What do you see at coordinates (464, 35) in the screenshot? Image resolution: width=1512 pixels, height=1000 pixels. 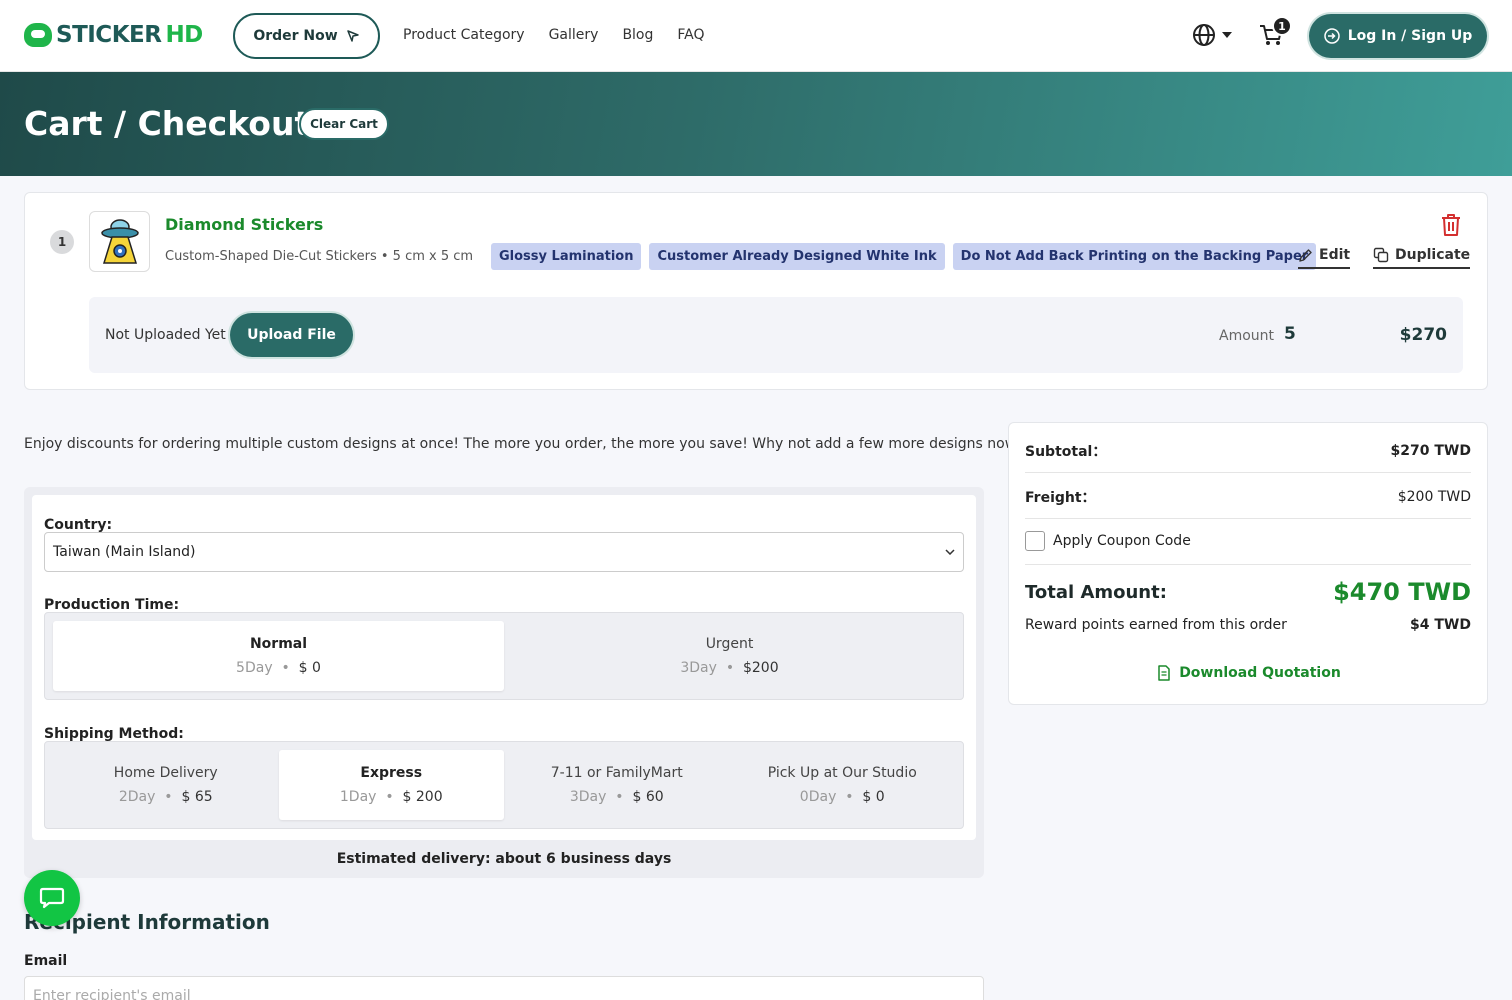 I see `nav-product-category: Product Category` at bounding box center [464, 35].